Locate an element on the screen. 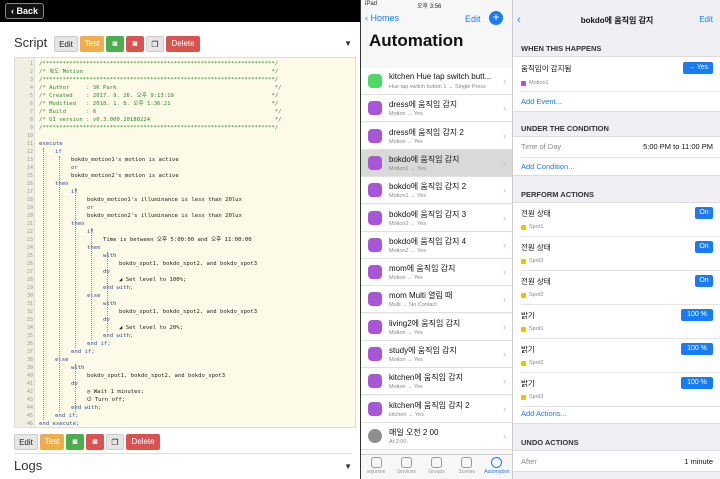 The height and width of the screenshot is (479, 720). tab-groups: Groups is located at coordinates (436, 467).